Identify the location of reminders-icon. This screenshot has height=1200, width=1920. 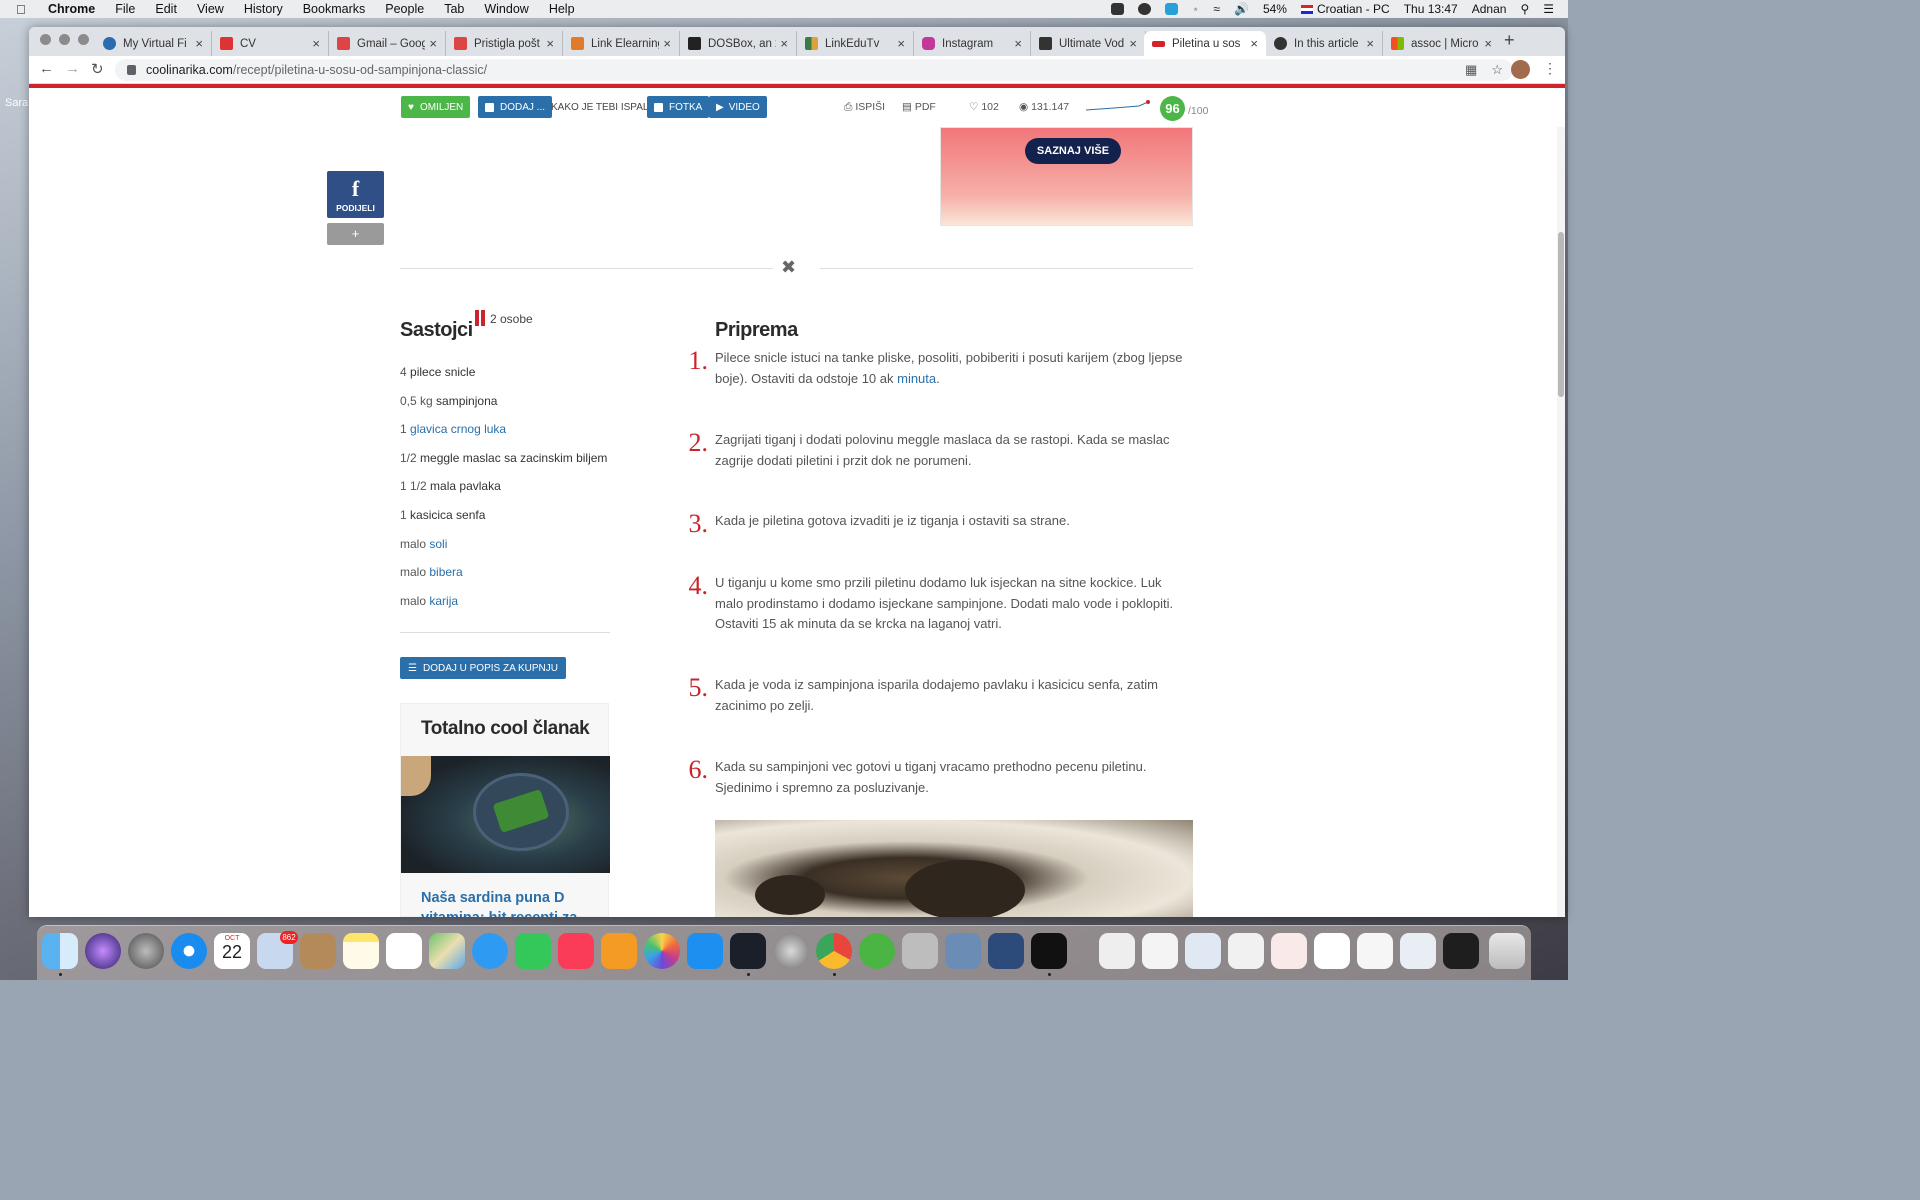
(404, 951).